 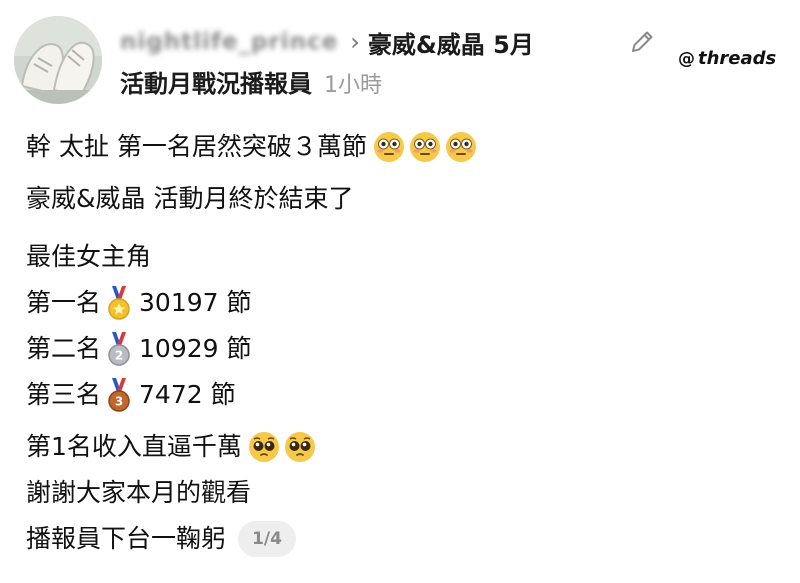 I want to click on ranking-row: 第三名 3 7472 節, so click(x=406, y=395).